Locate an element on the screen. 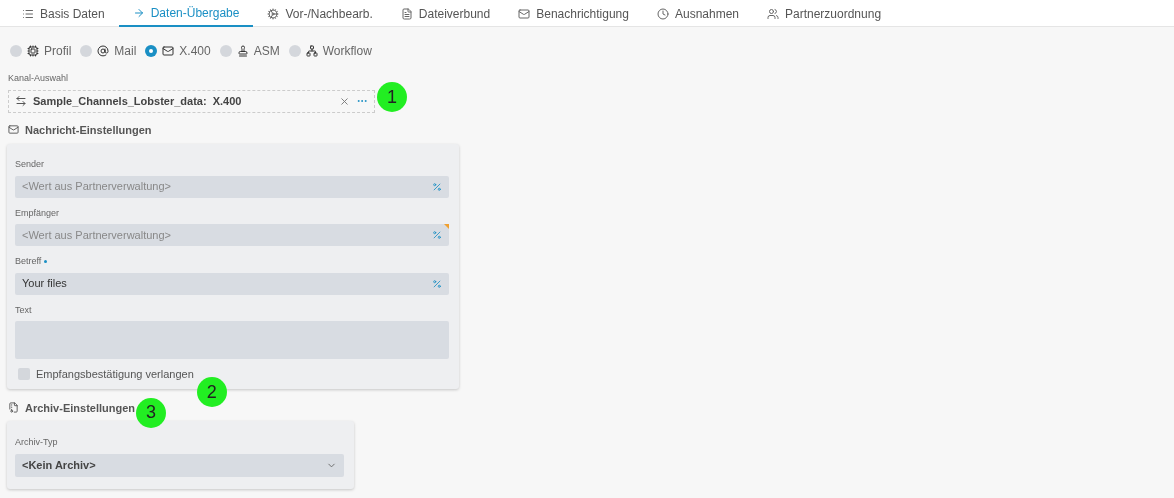  network-icon is located at coordinates (311, 51).